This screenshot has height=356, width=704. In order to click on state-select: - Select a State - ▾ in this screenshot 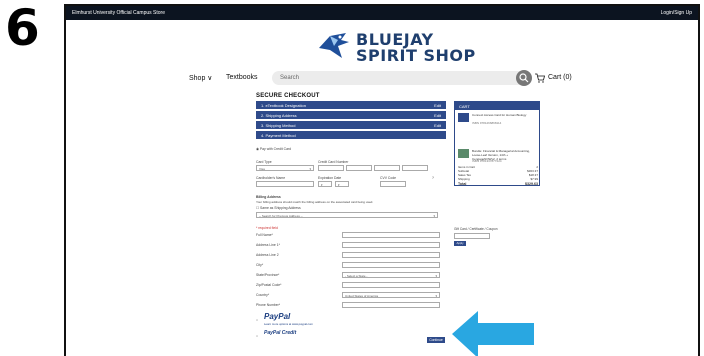, I will do `click(391, 275)`.